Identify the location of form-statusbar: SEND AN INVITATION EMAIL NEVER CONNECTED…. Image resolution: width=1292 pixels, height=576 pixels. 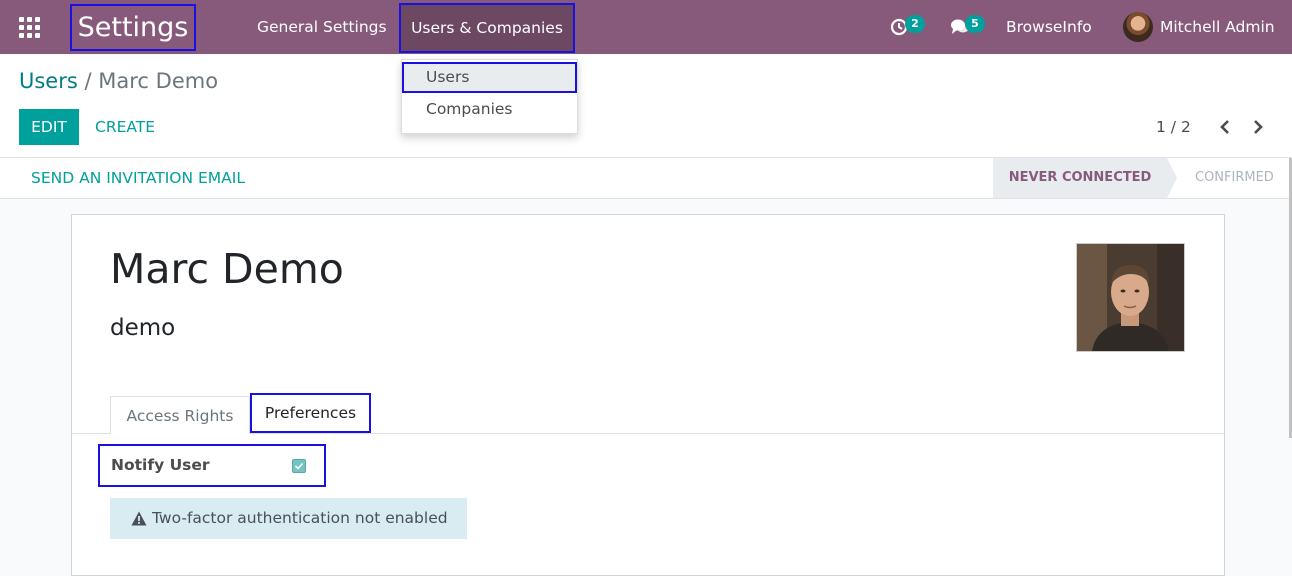
(646, 178).